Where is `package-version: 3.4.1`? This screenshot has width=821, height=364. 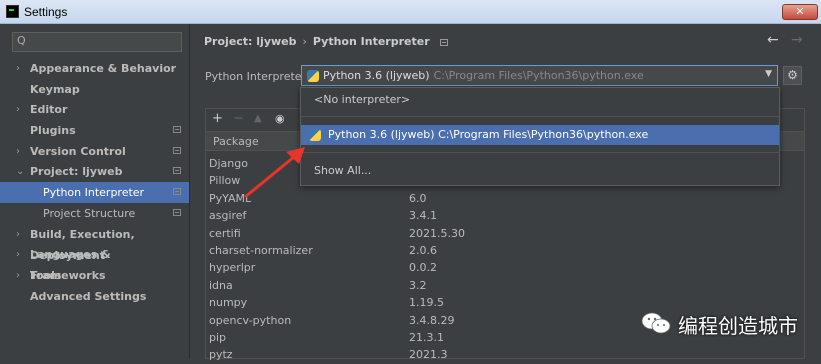
package-version: 3.4.1 is located at coordinates (423, 216).